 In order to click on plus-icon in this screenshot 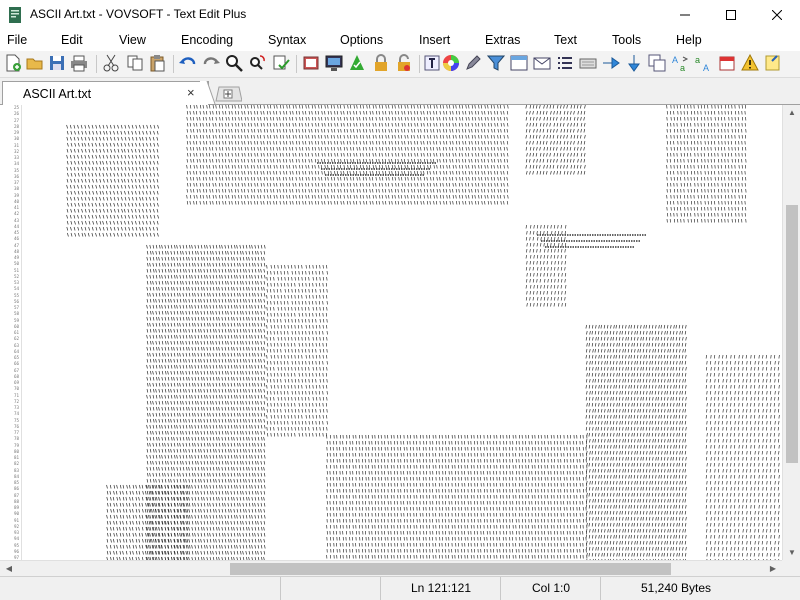, I will do `click(229, 94)`.